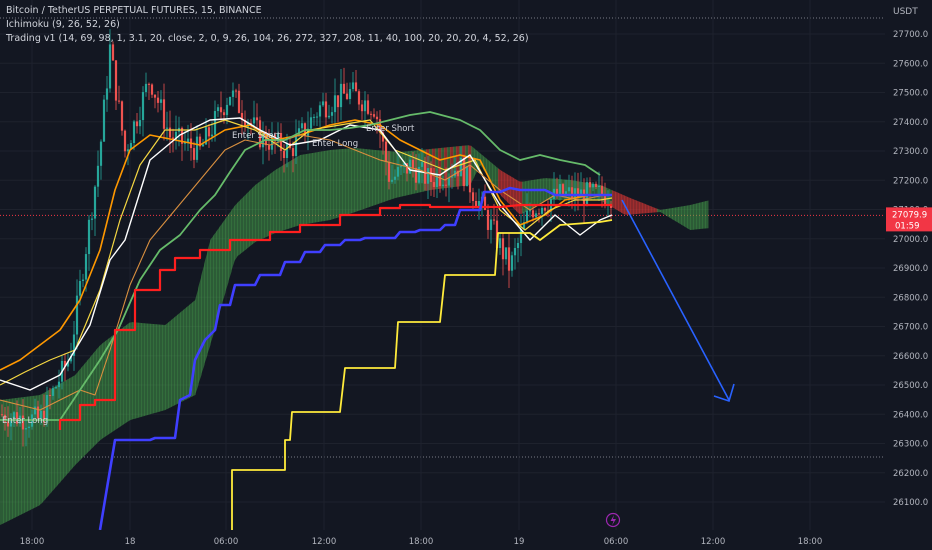  What do you see at coordinates (907, 226) in the screenshot?
I see `bar-countdown: 01:59` at bounding box center [907, 226].